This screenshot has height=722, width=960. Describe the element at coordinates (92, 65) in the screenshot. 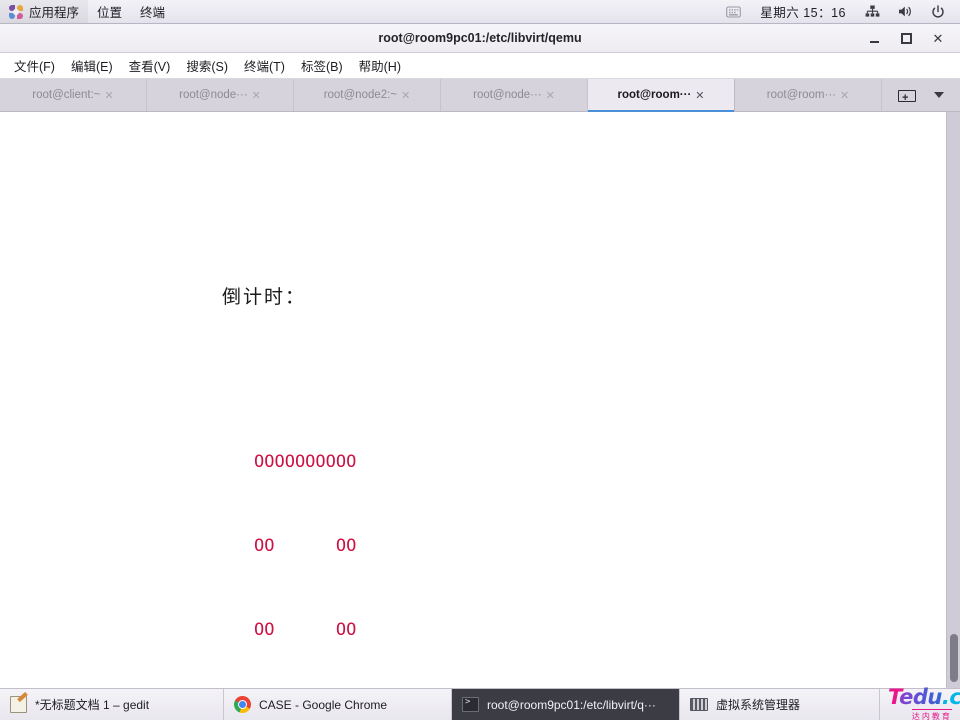

I see `menu-edit: 编辑(E)` at that location.